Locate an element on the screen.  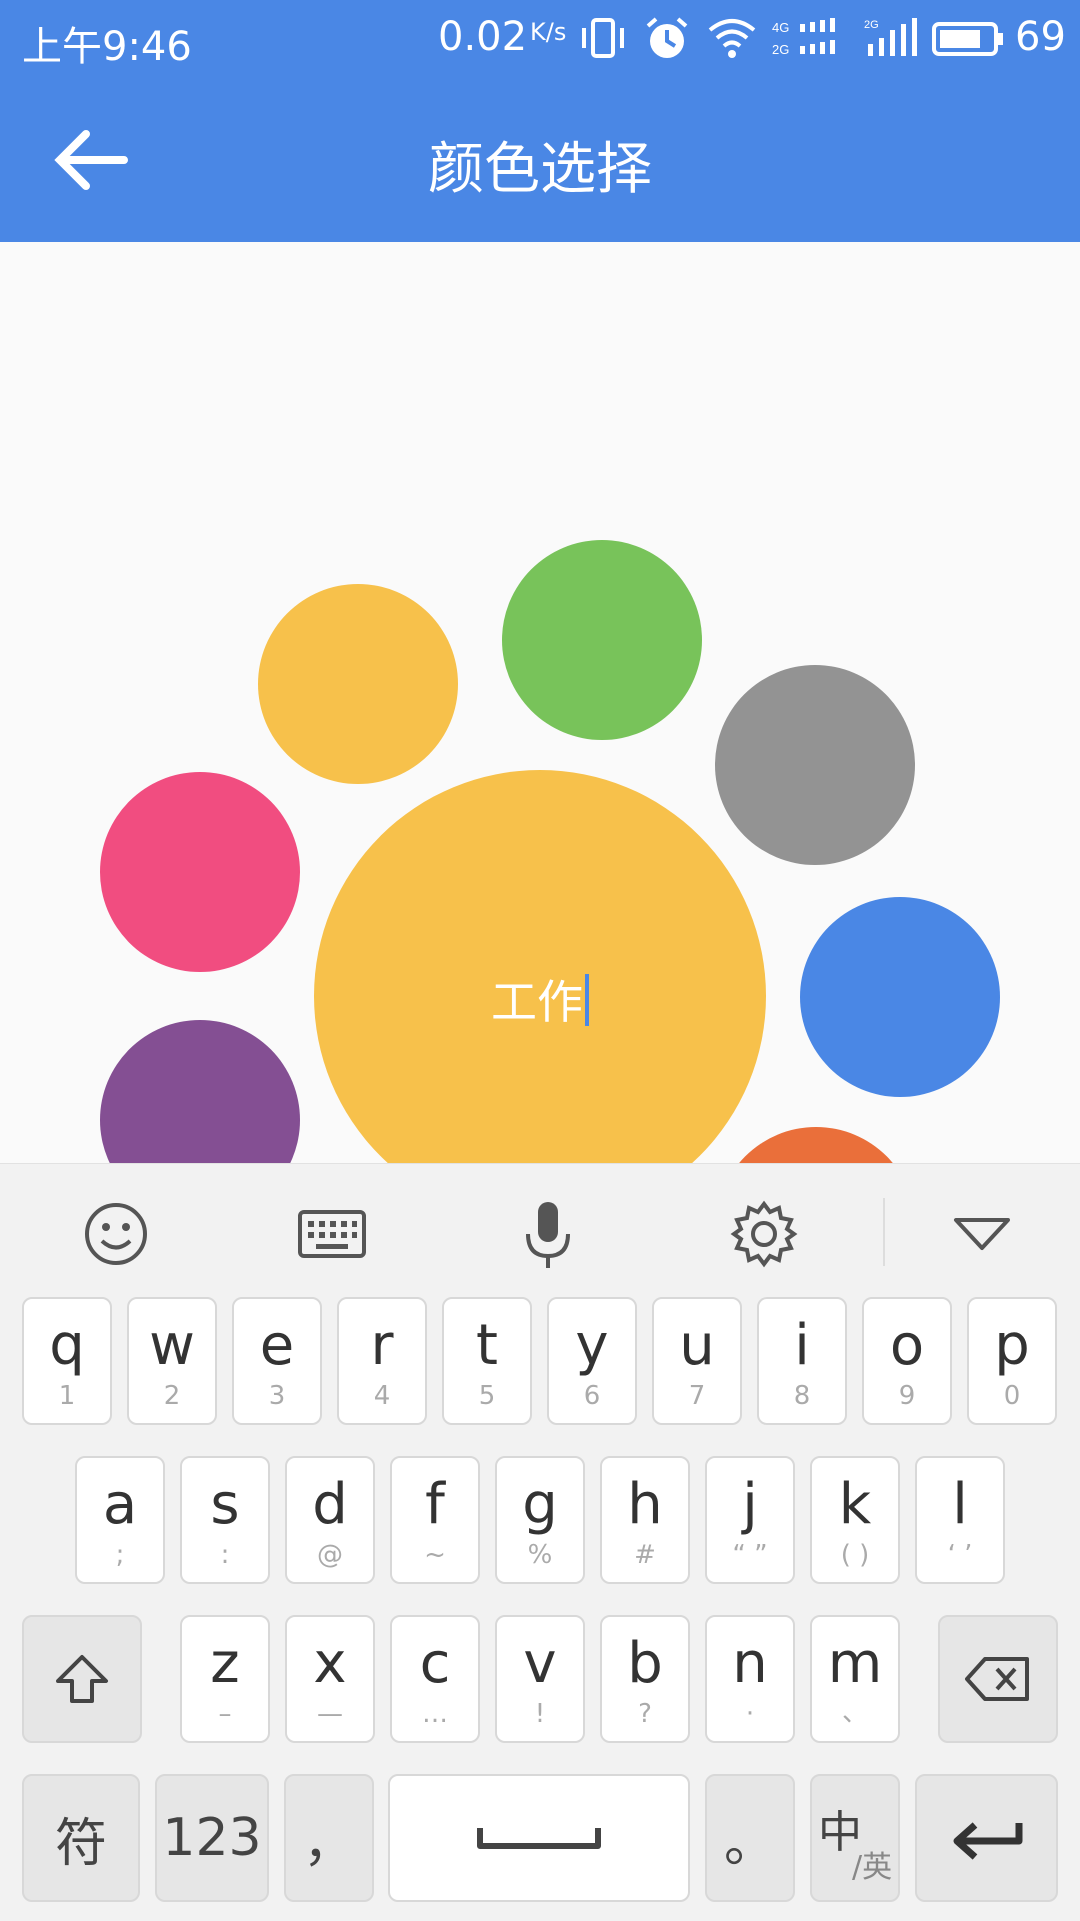
comma-key: ， is located at coordinates (329, 1838).